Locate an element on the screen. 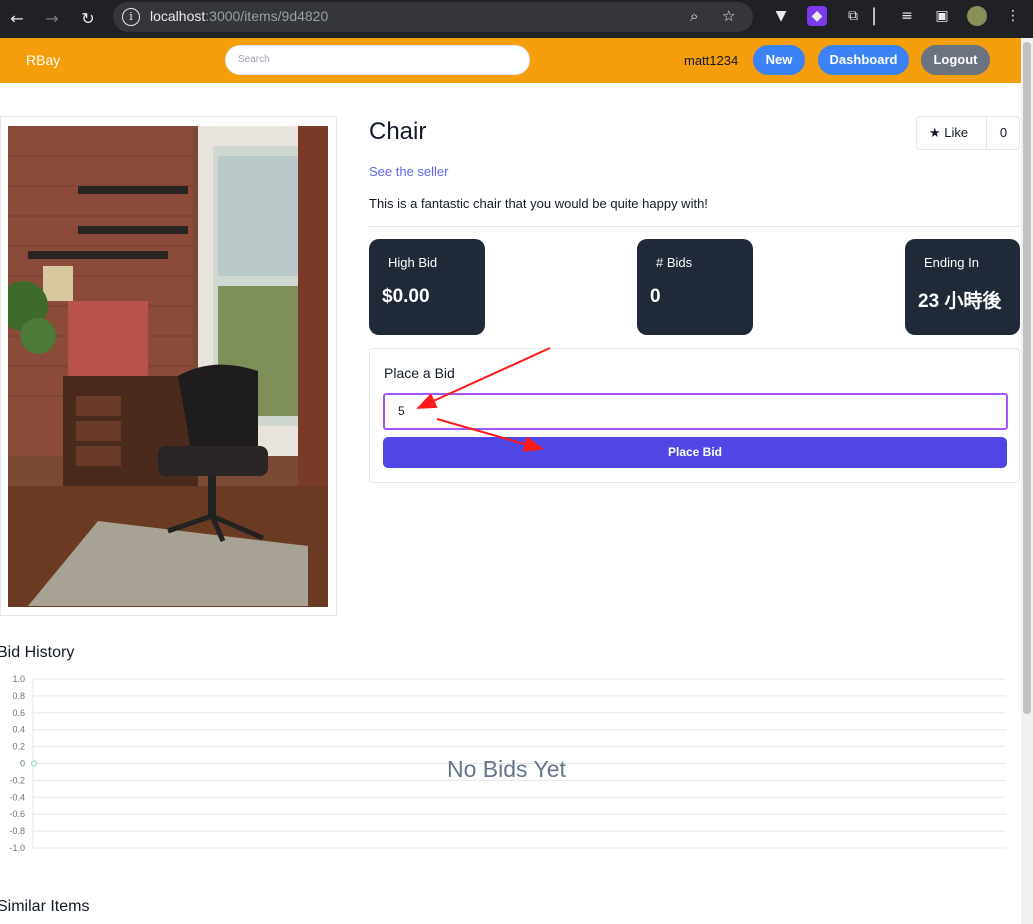  extension-icon: ◆ is located at coordinates (817, 16).